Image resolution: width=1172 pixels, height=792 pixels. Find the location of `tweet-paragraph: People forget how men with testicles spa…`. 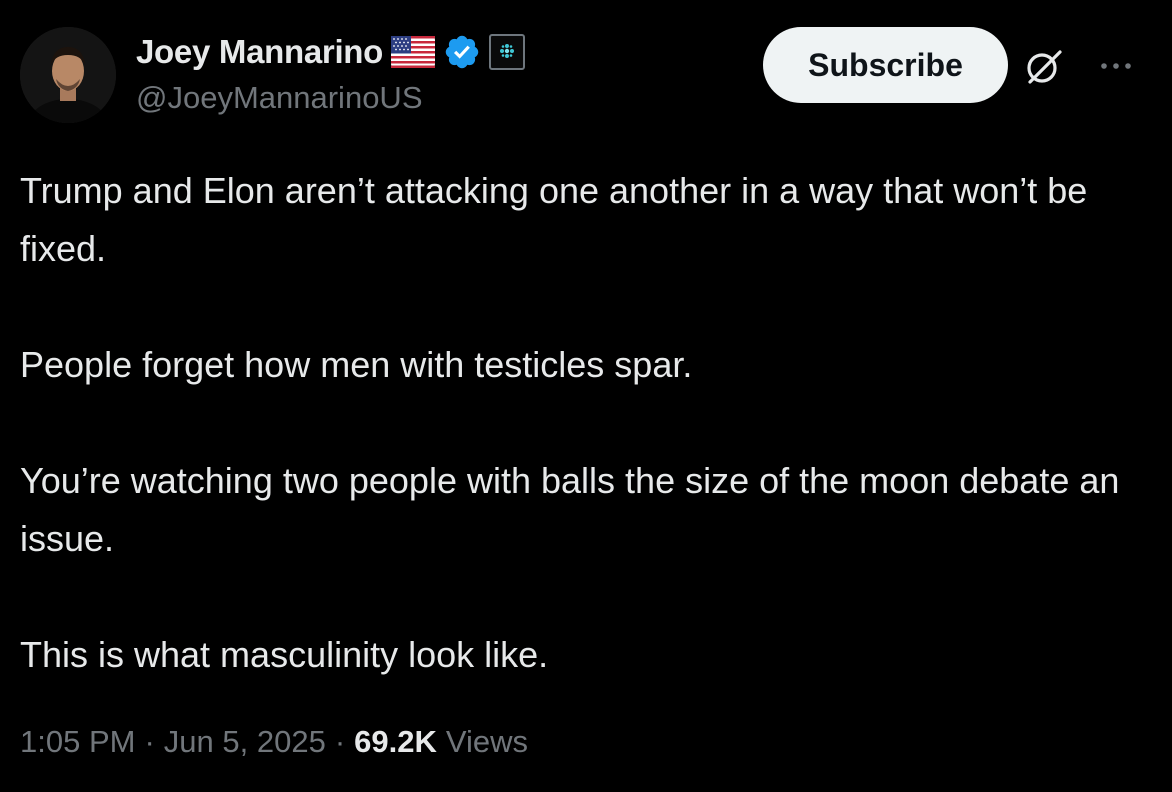

tweet-paragraph: People forget how men with testicles spa… is located at coordinates (356, 364).